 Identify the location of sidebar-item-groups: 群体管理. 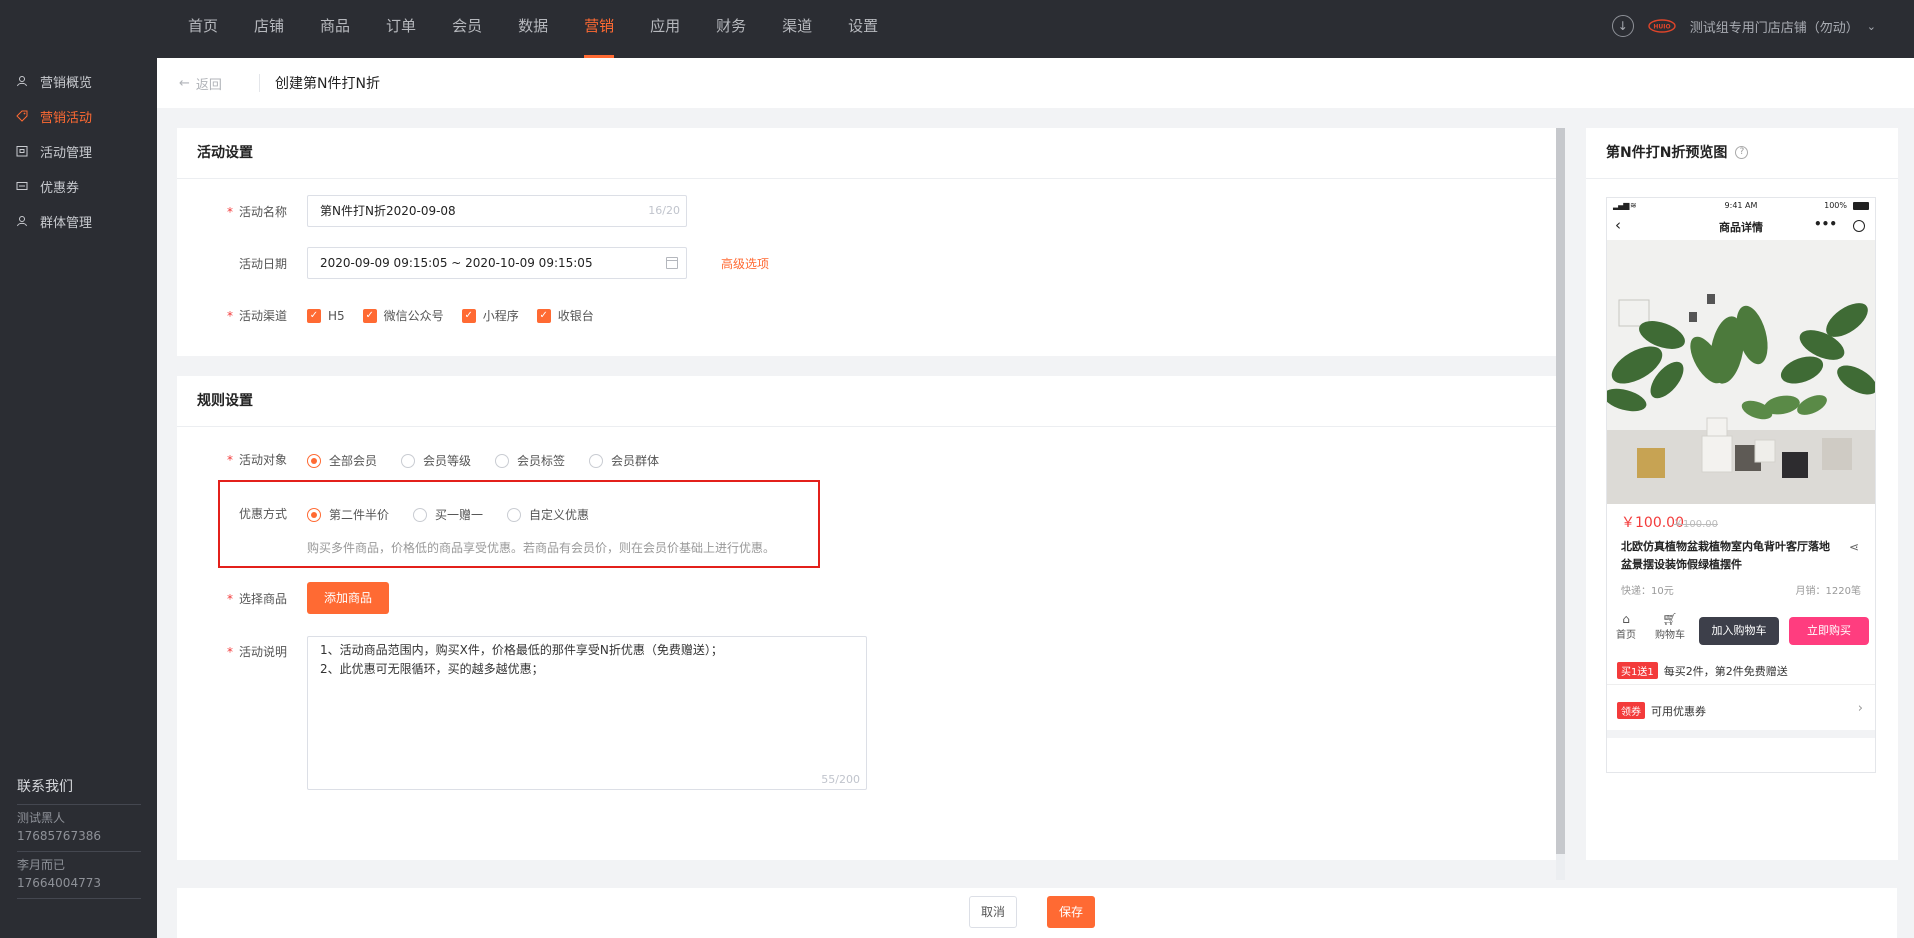
(54, 221).